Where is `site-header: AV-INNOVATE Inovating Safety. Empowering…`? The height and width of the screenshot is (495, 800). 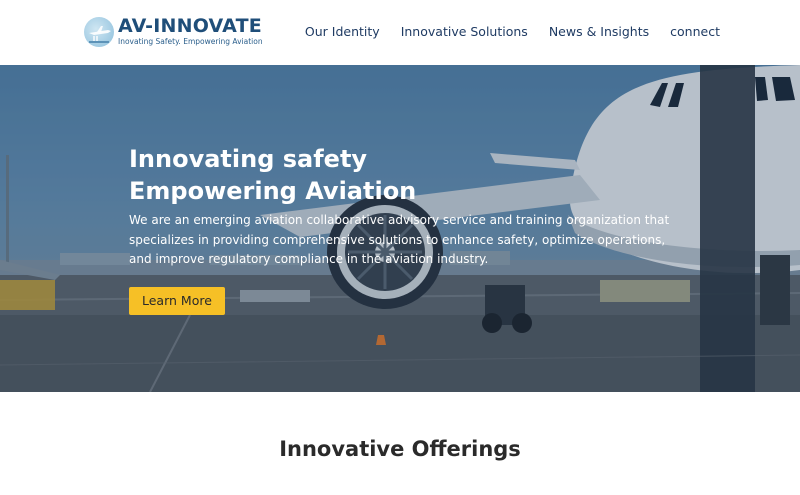
site-header: AV-INNOVATE Inovating Safety. Empowering… is located at coordinates (400, 32).